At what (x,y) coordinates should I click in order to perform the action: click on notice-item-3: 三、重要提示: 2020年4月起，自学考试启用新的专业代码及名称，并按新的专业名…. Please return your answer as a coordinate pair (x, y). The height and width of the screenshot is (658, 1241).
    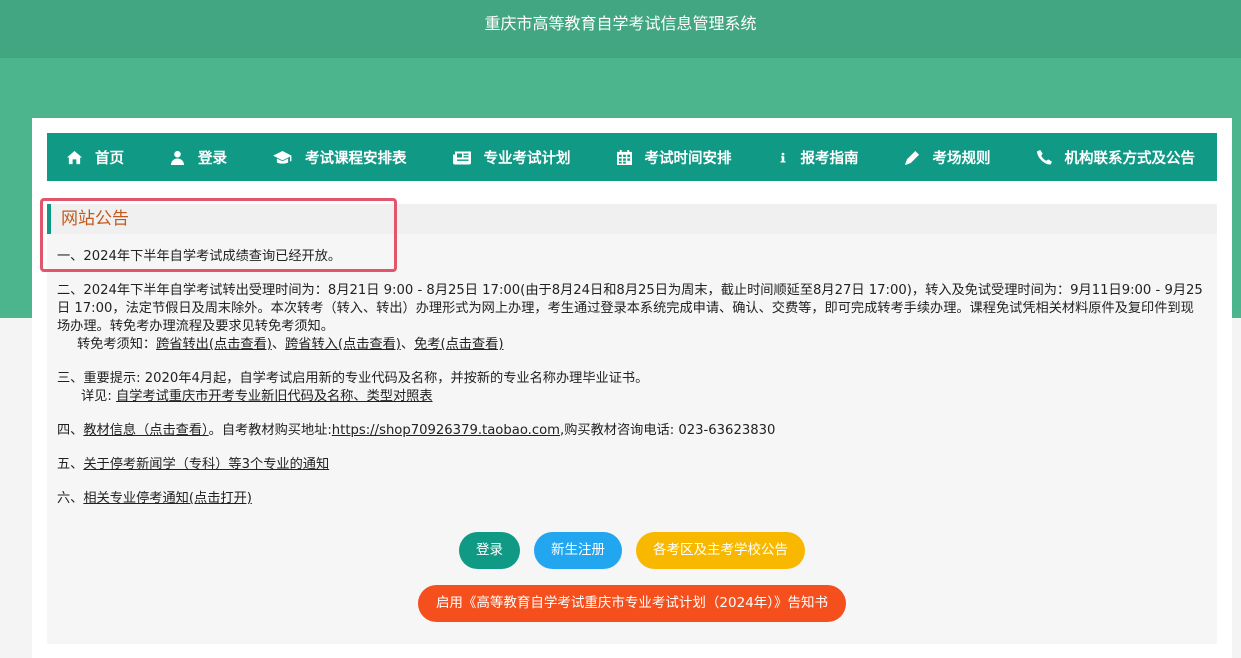
    Looking at the image, I should click on (631, 388).